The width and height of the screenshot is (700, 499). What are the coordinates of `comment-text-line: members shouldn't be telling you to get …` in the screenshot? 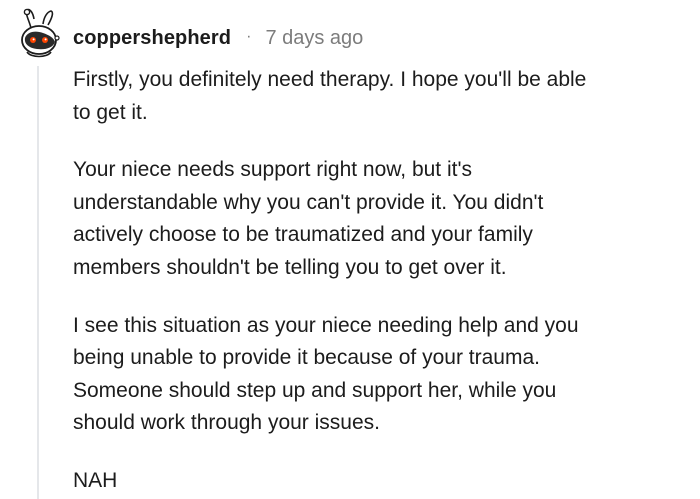 It's located at (290, 267).